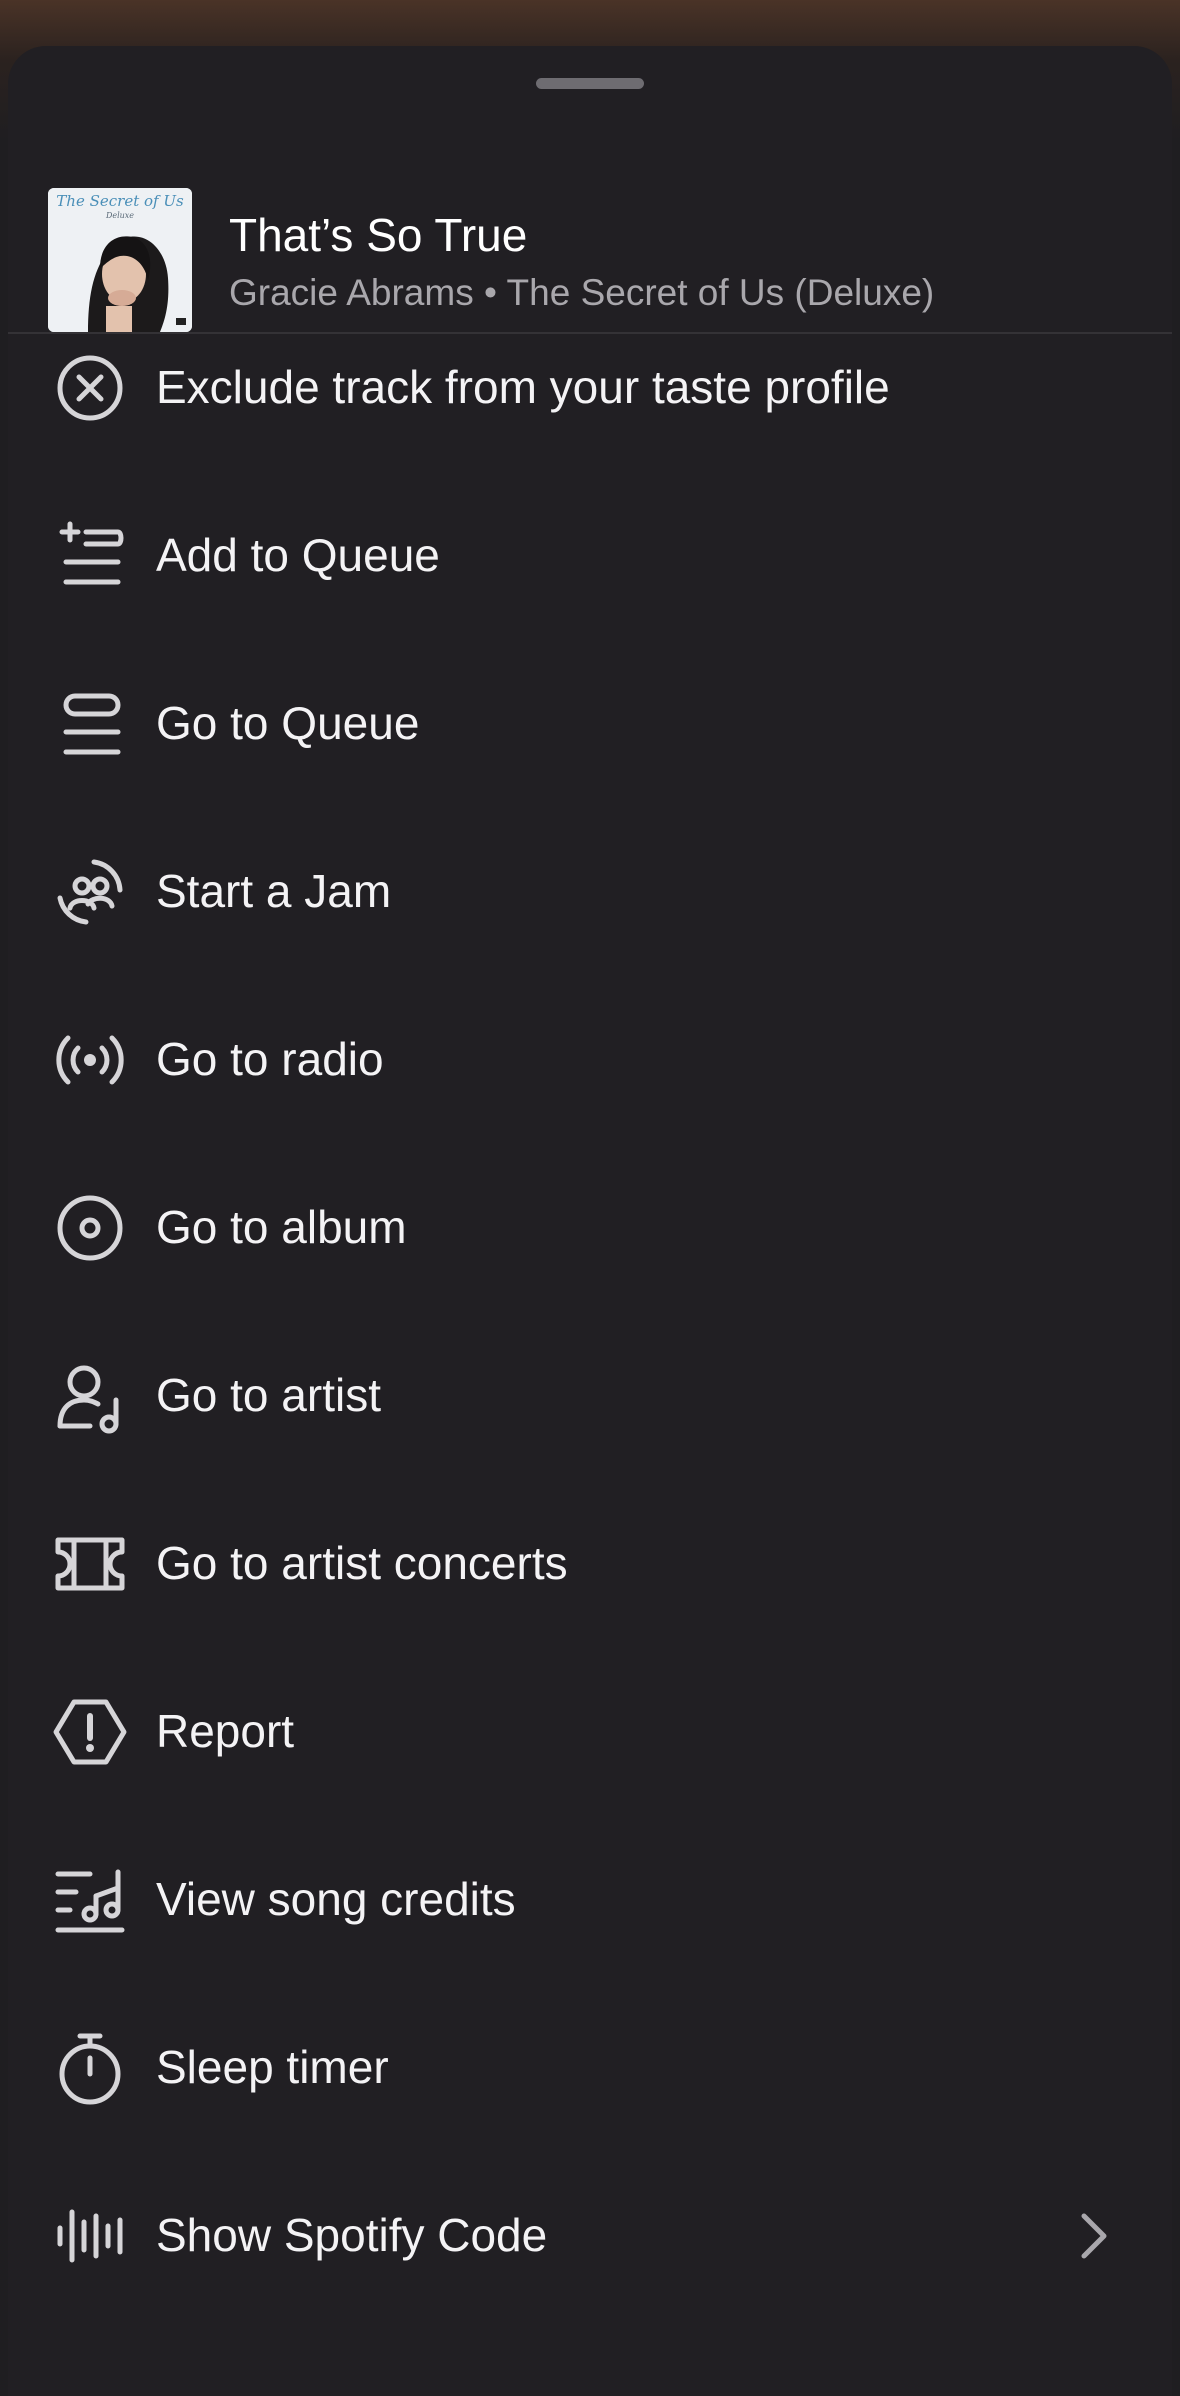  Describe the element at coordinates (336, 1899) in the screenshot. I see `menu-label: View song credits` at that location.